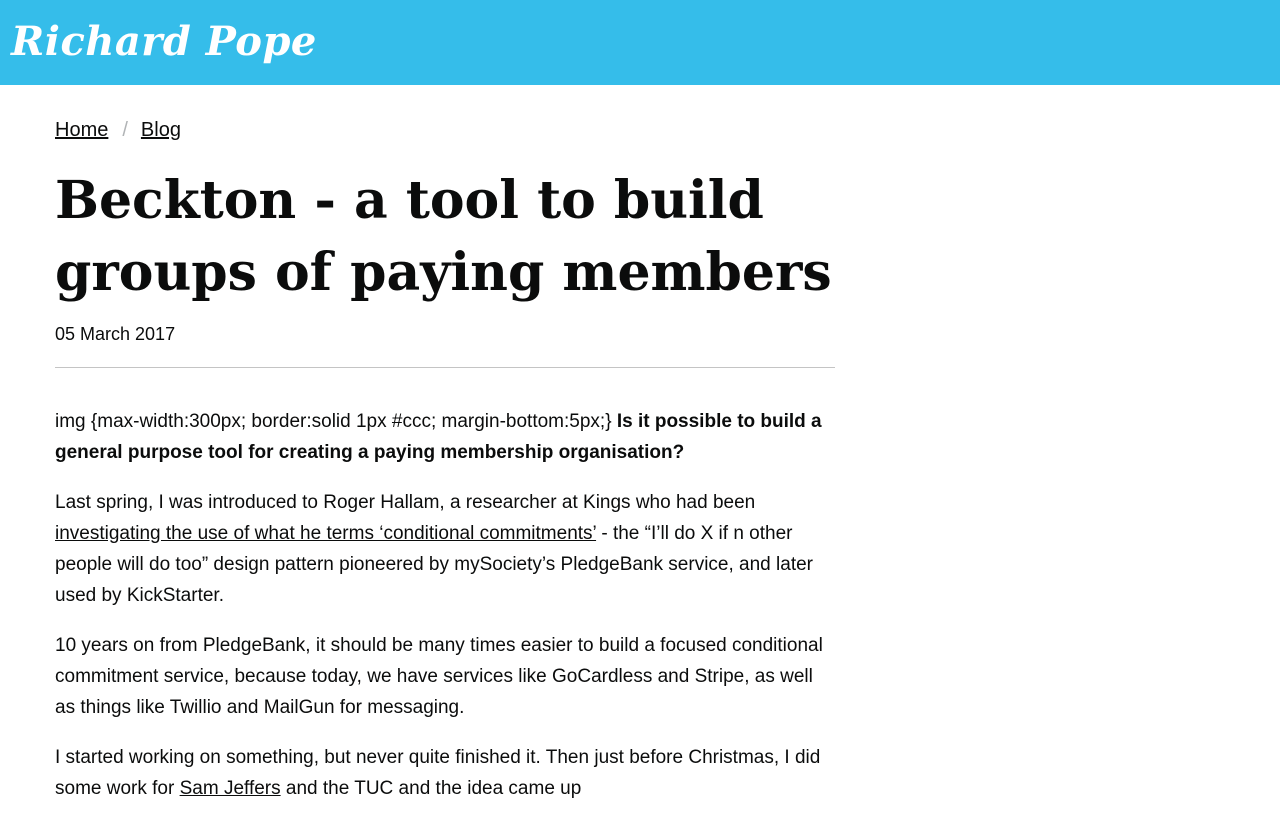 This screenshot has width=1280, height=823. Describe the element at coordinates (433, 788) in the screenshot. I see `paragraph-text: and the TUC and the idea came up` at that location.